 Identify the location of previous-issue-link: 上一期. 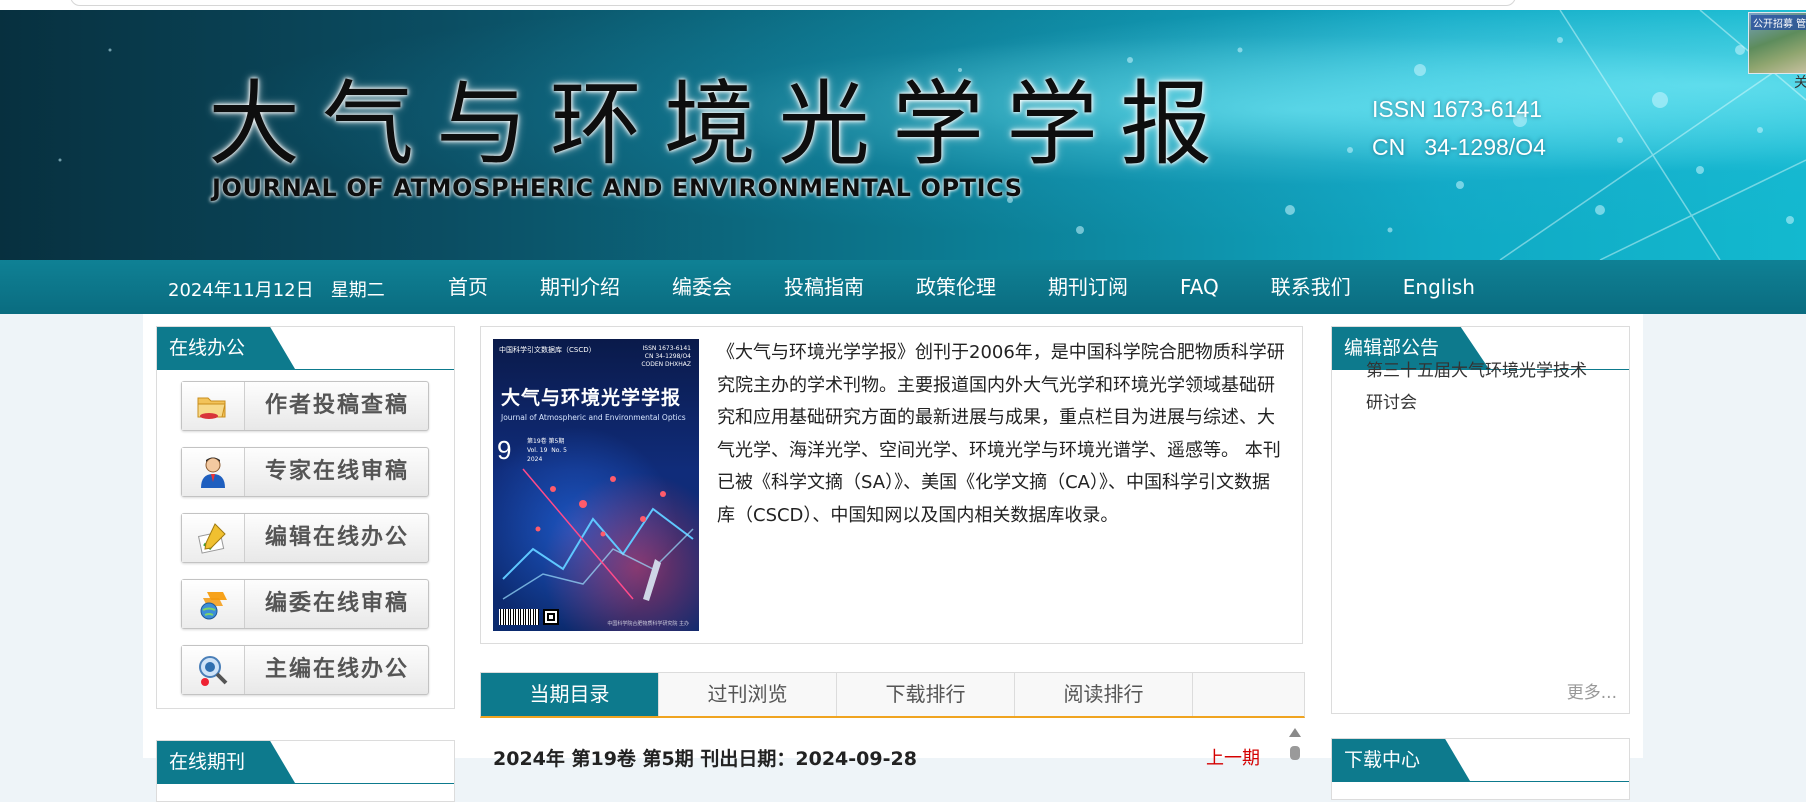
(1233, 757).